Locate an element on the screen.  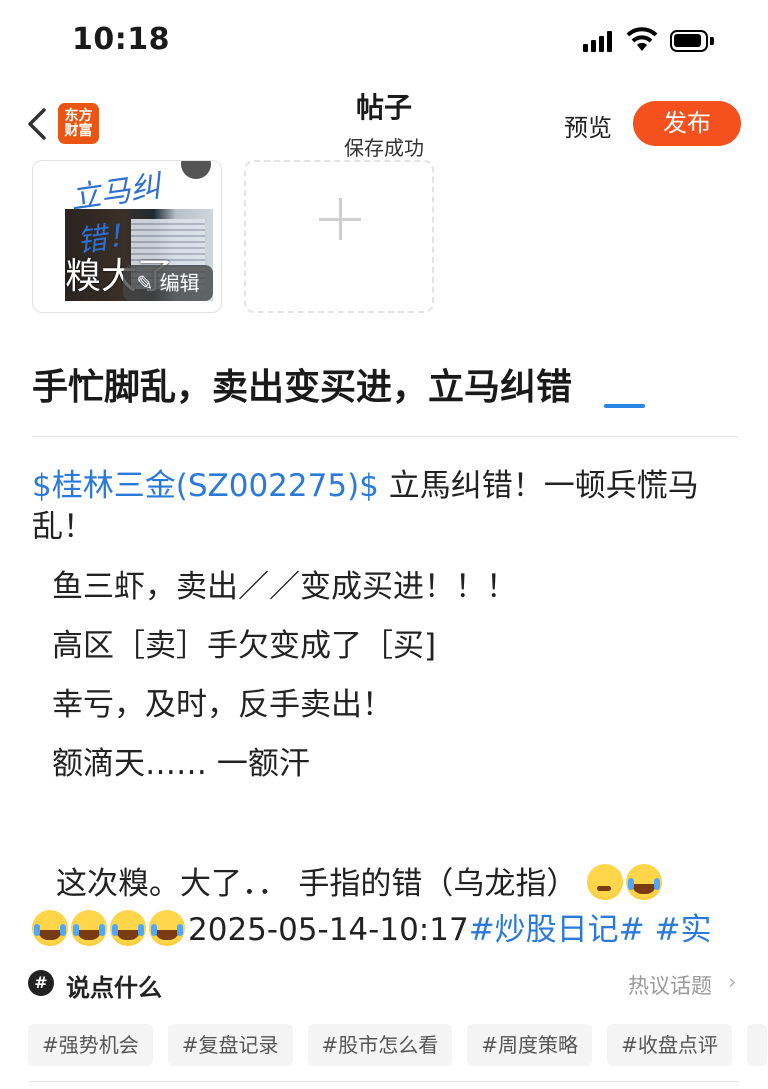
topic-tag-partial is located at coordinates (756, 1045).